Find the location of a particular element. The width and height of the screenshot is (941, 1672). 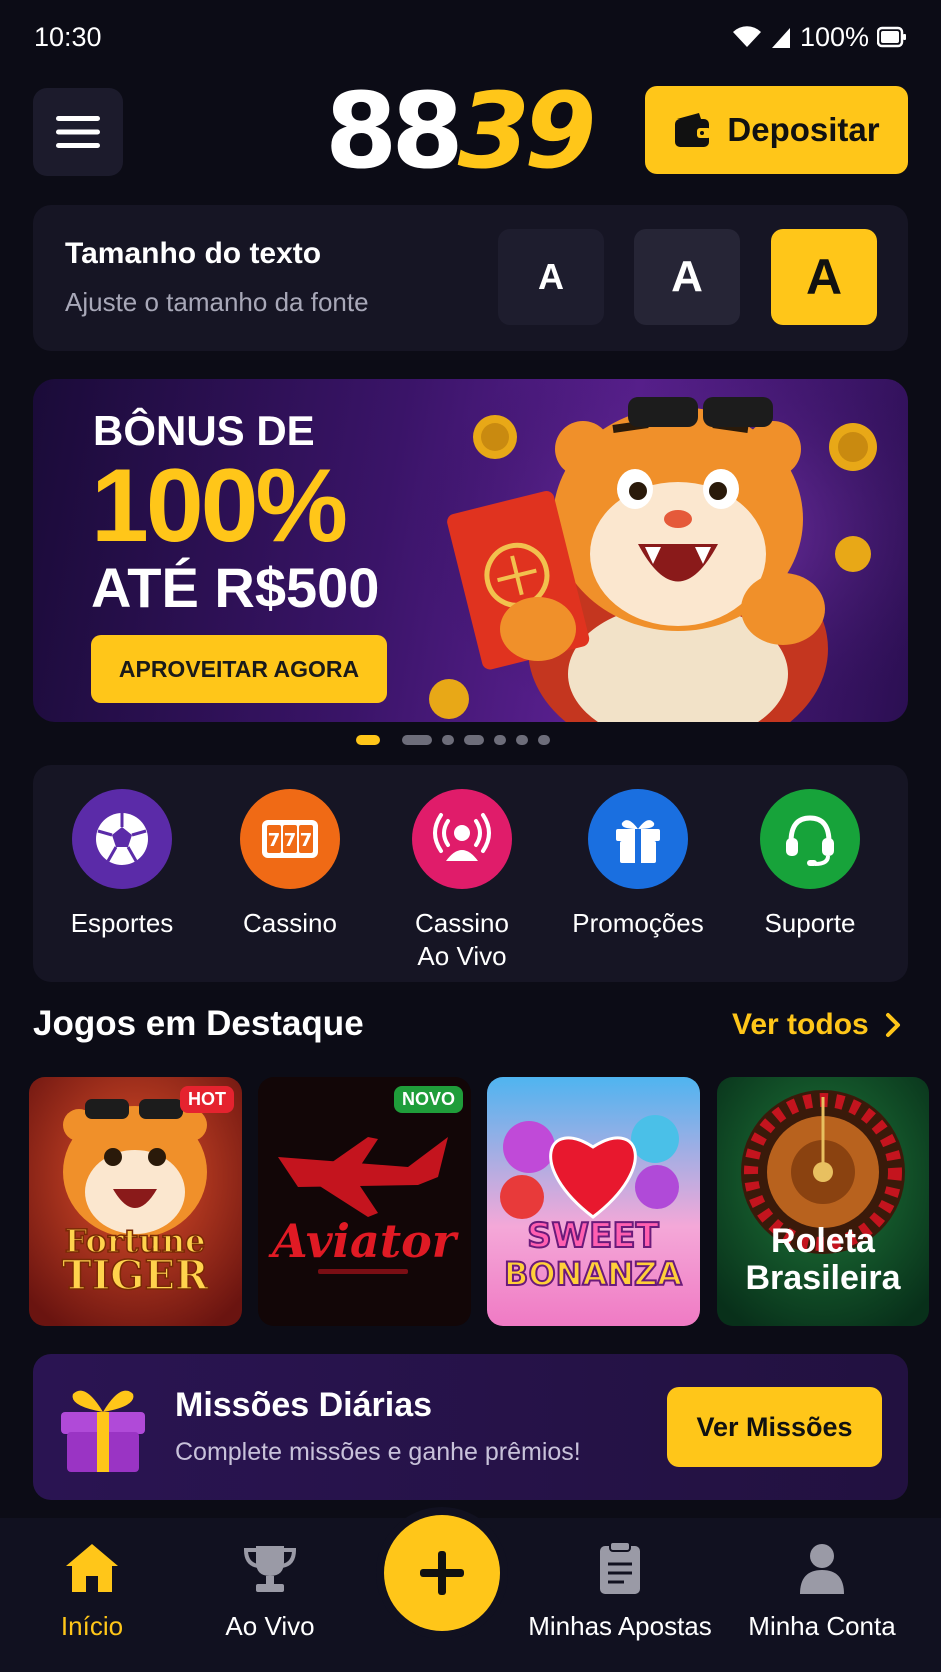

carousel-indicators is located at coordinates (453, 740).